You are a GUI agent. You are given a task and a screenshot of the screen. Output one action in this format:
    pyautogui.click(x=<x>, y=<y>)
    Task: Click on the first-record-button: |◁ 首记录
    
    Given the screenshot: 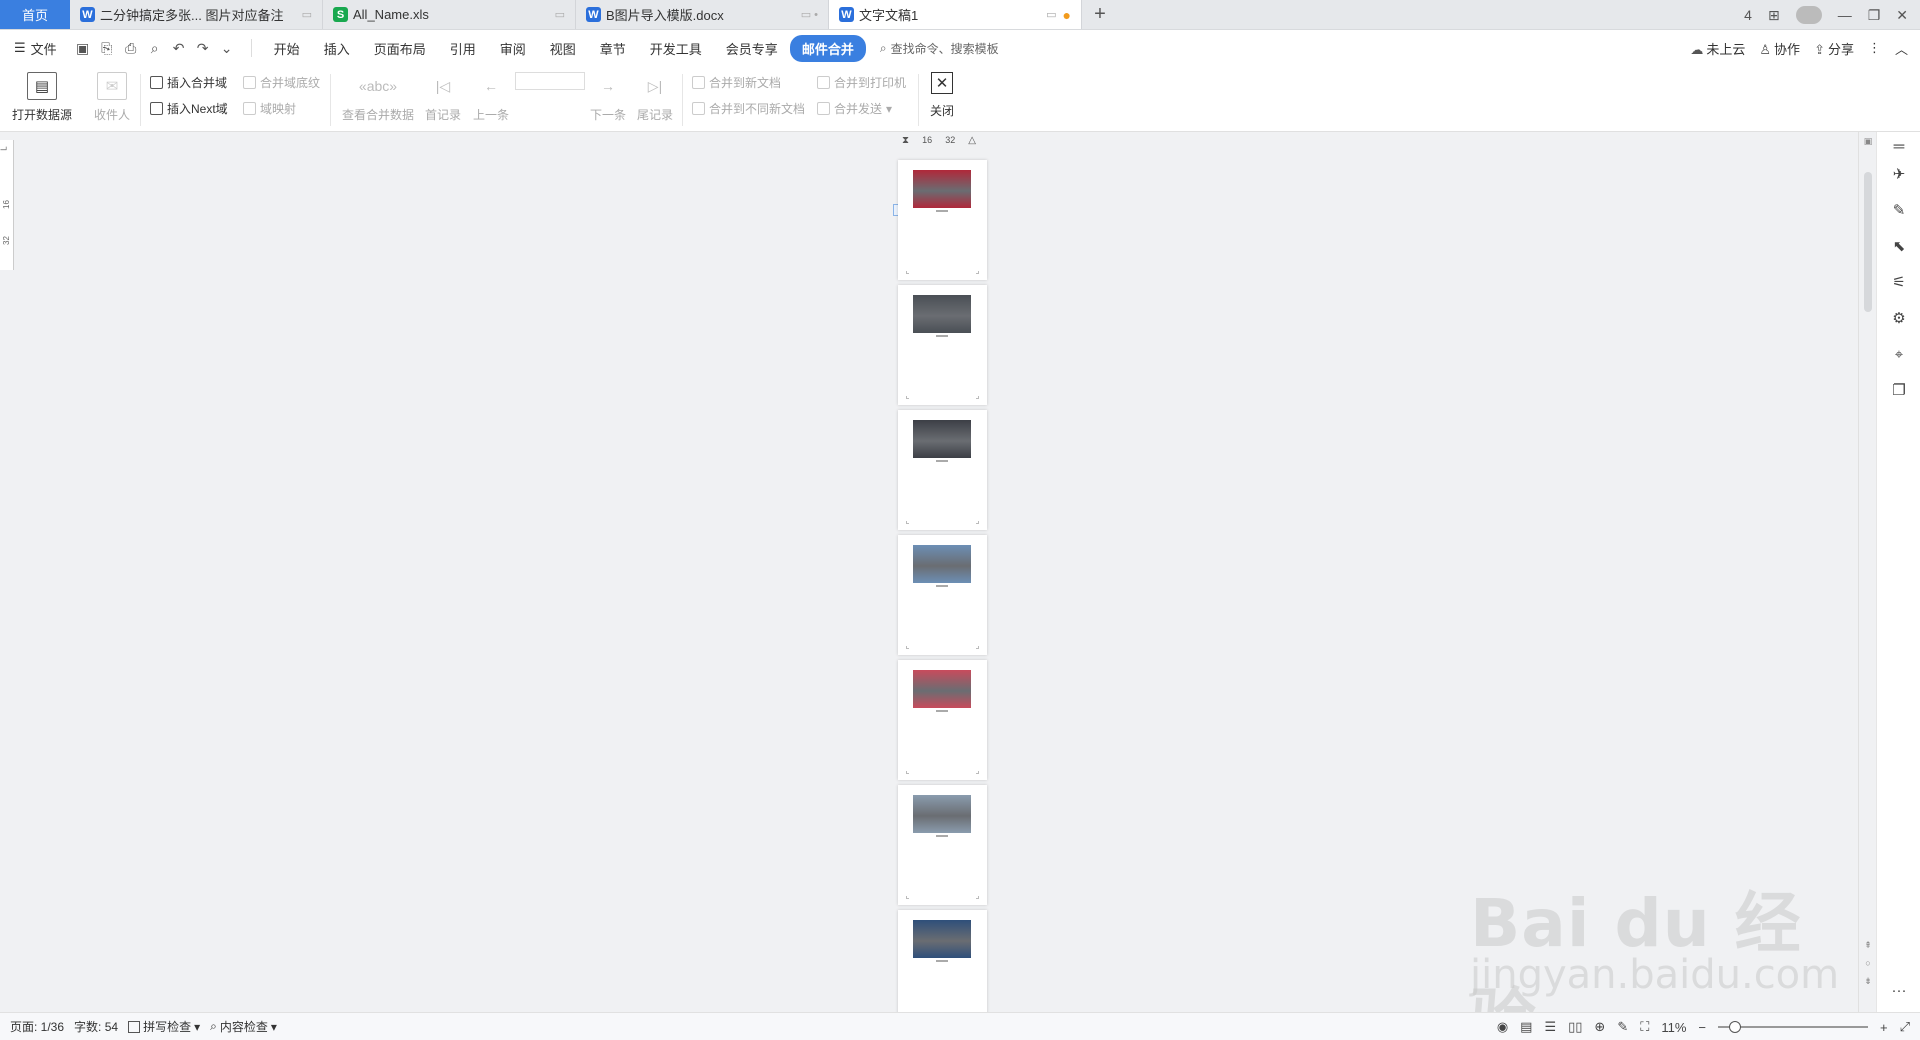 What is the action you would take?
    pyautogui.click(x=443, y=97)
    